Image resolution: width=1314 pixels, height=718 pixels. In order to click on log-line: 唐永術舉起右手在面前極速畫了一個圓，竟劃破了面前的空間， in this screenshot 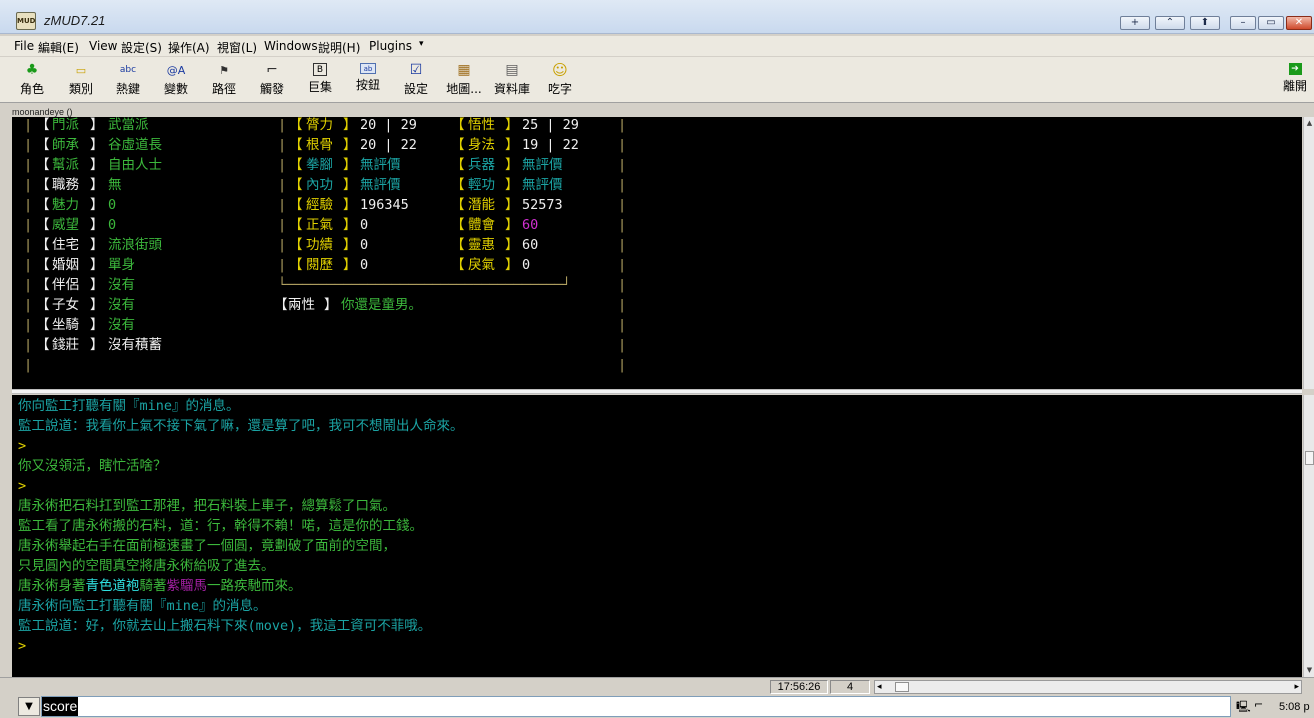, I will do `click(207, 546)`.